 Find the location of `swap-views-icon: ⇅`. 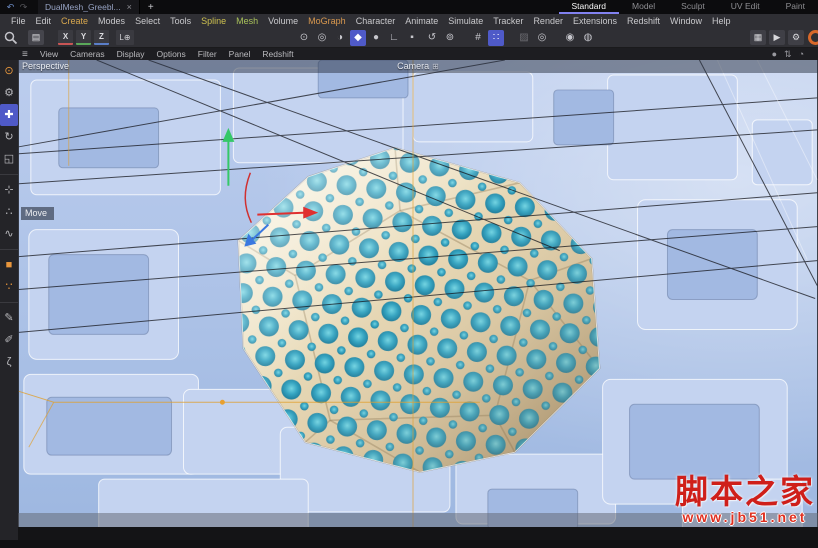

swap-views-icon: ⇅ is located at coordinates (788, 54).